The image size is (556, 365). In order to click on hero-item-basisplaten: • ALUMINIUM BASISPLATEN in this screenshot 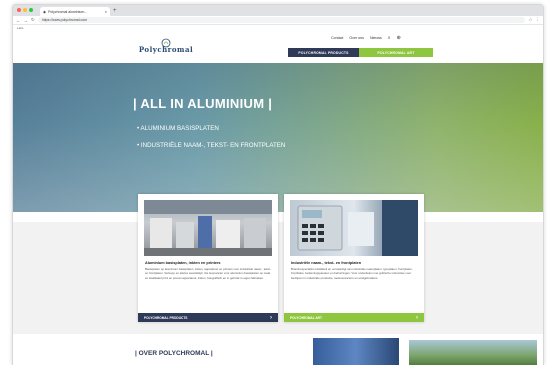, I will do `click(178, 128)`.